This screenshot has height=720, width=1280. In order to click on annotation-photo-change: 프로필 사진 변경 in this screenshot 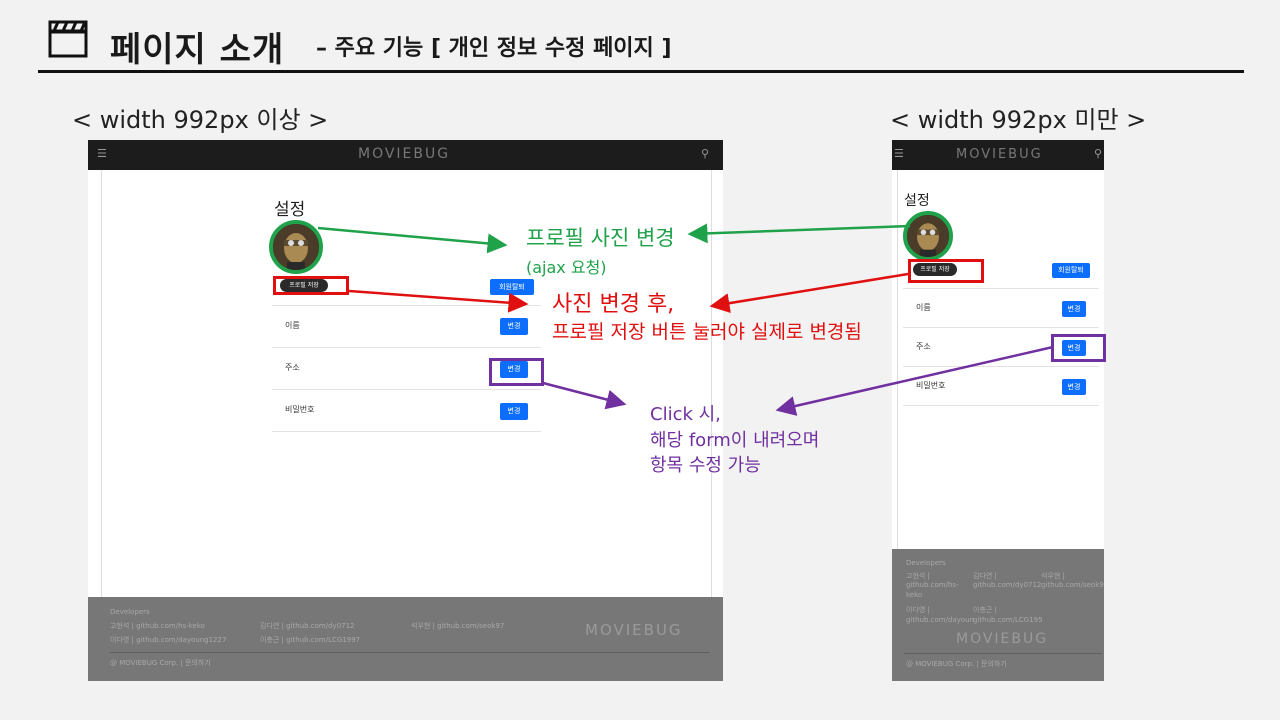, I will do `click(600, 238)`.